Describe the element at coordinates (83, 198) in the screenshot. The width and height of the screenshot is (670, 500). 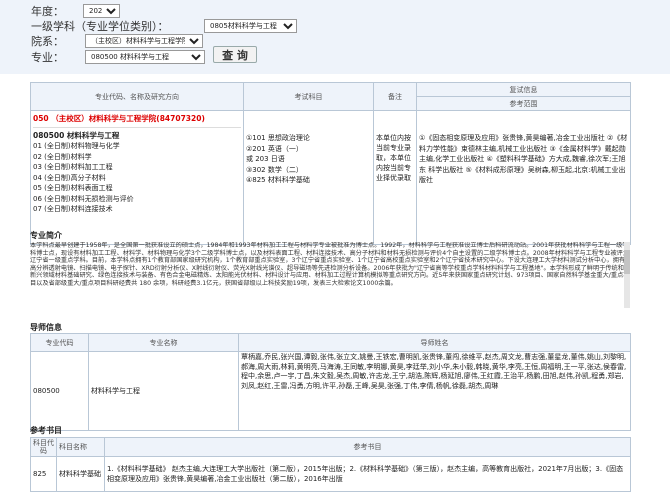
I see `direction-item: 06 (全日制)材料无损检测与评价` at that location.